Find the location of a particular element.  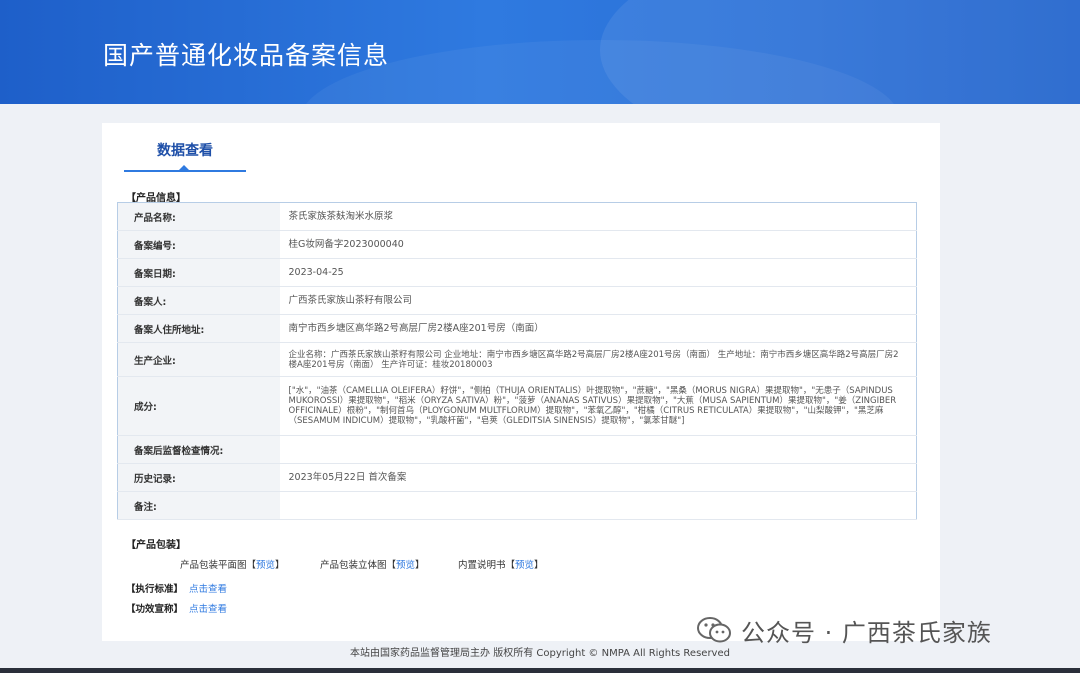

row-value: 2023-04-25 is located at coordinates (598, 272).